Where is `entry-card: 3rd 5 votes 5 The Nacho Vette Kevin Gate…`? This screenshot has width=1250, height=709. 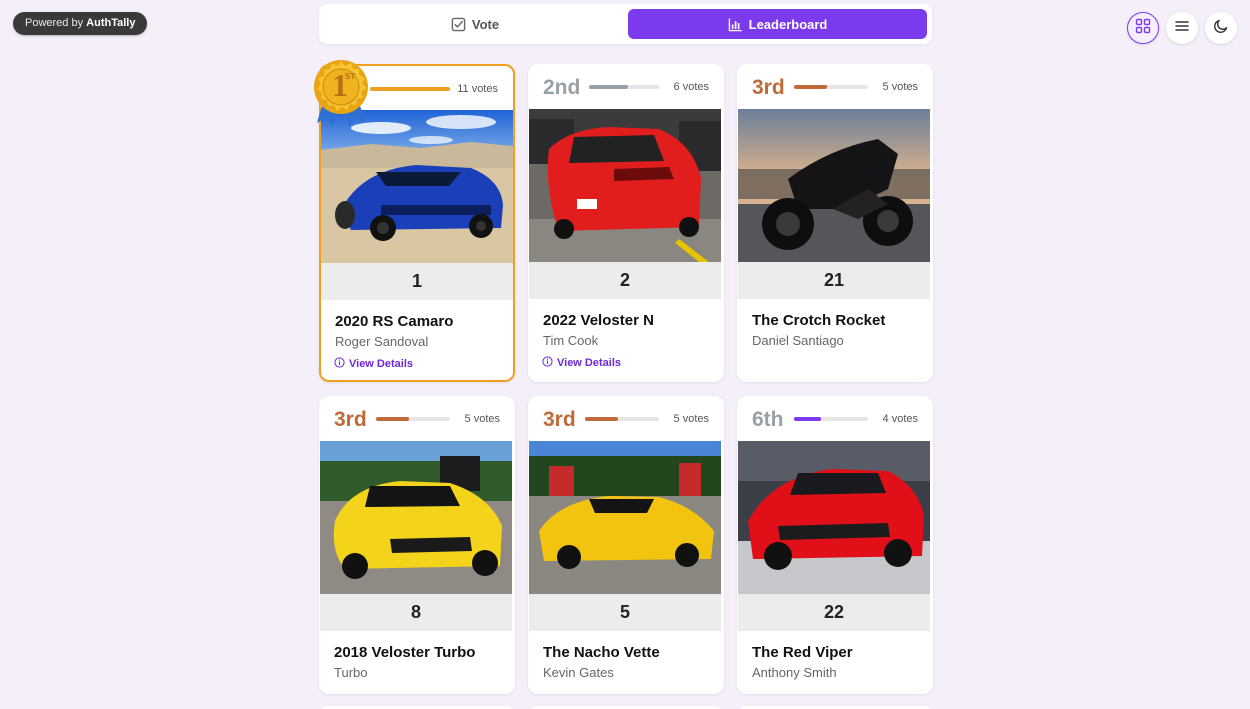 entry-card: 3rd 5 votes 5 The Nacho Vette Kevin Gate… is located at coordinates (626, 545).